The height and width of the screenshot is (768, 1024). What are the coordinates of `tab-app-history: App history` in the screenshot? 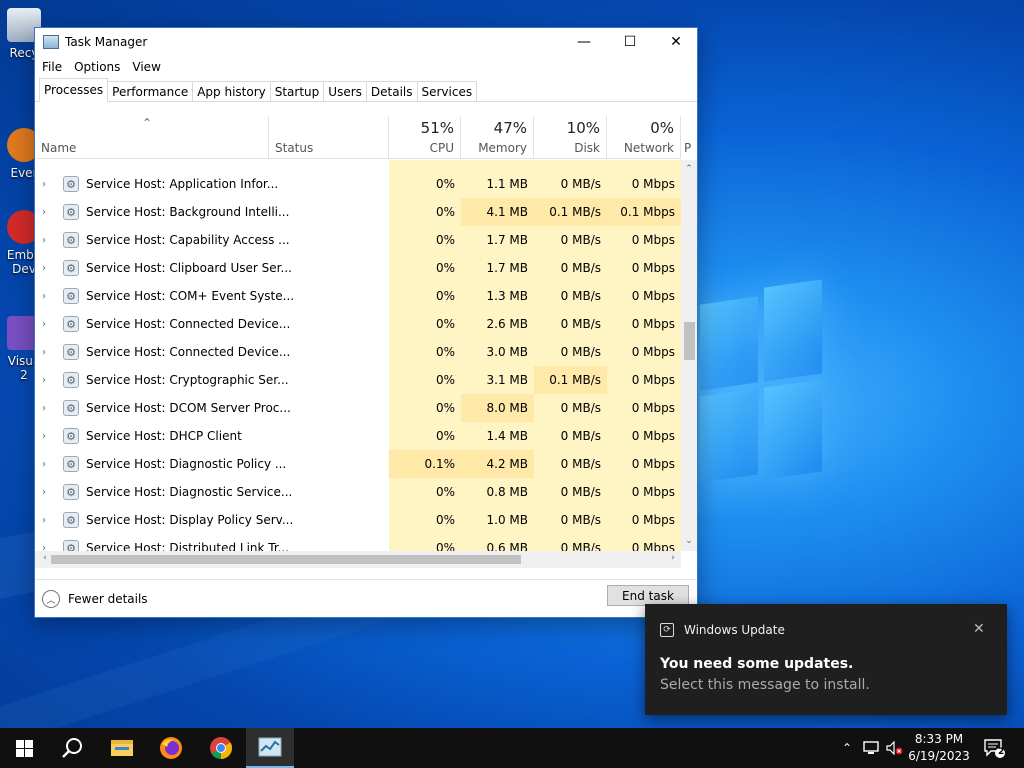 It's located at (231, 91).